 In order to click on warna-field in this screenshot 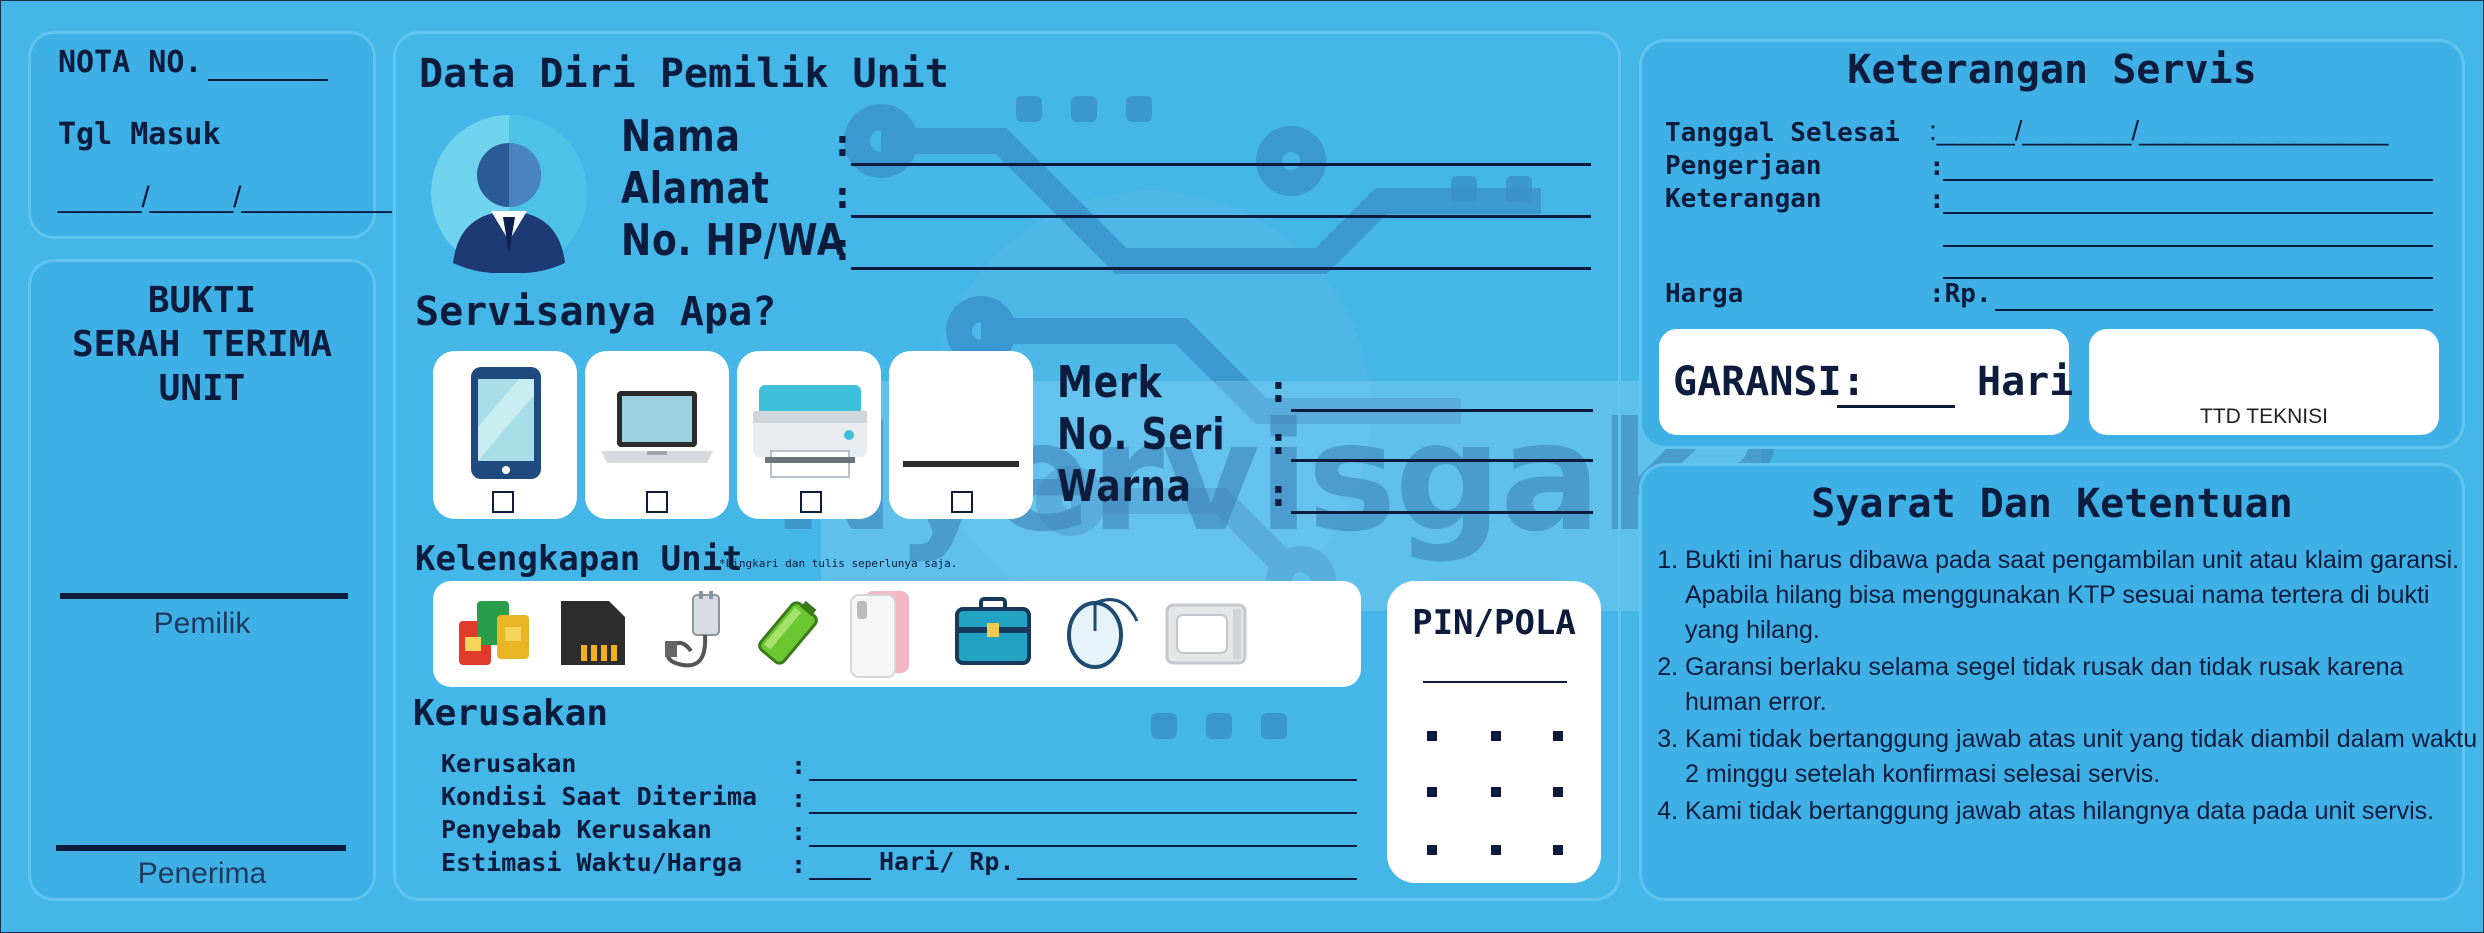, I will do `click(1442, 512)`.